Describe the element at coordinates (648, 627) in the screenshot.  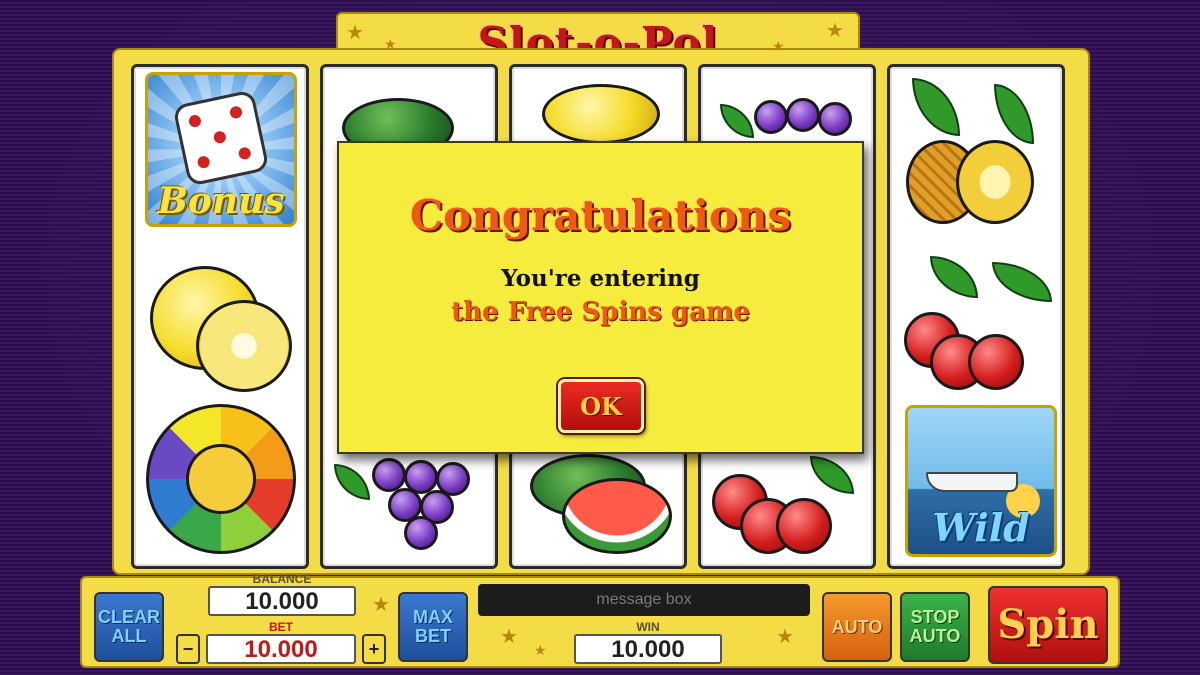
I see `win-label: WIN` at that location.